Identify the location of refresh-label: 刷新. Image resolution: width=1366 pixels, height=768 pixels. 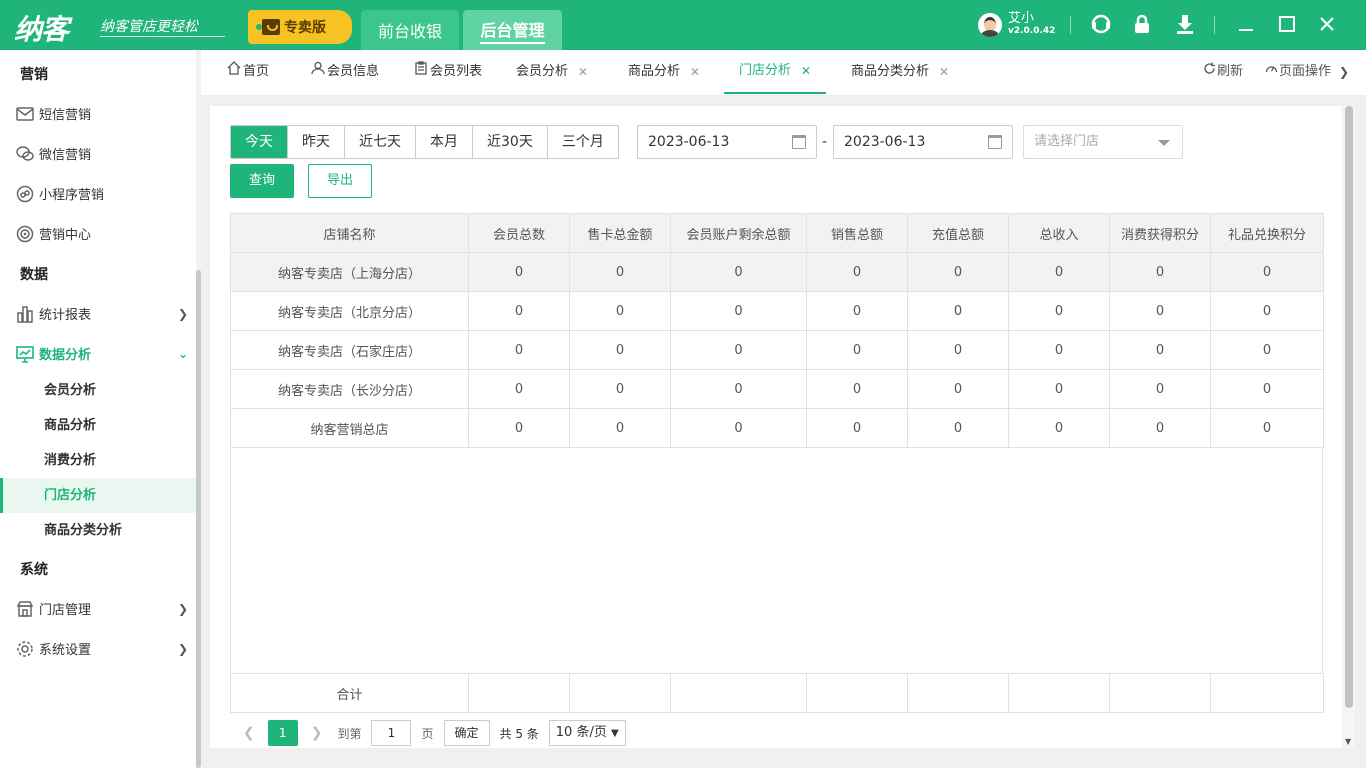
(1230, 71).